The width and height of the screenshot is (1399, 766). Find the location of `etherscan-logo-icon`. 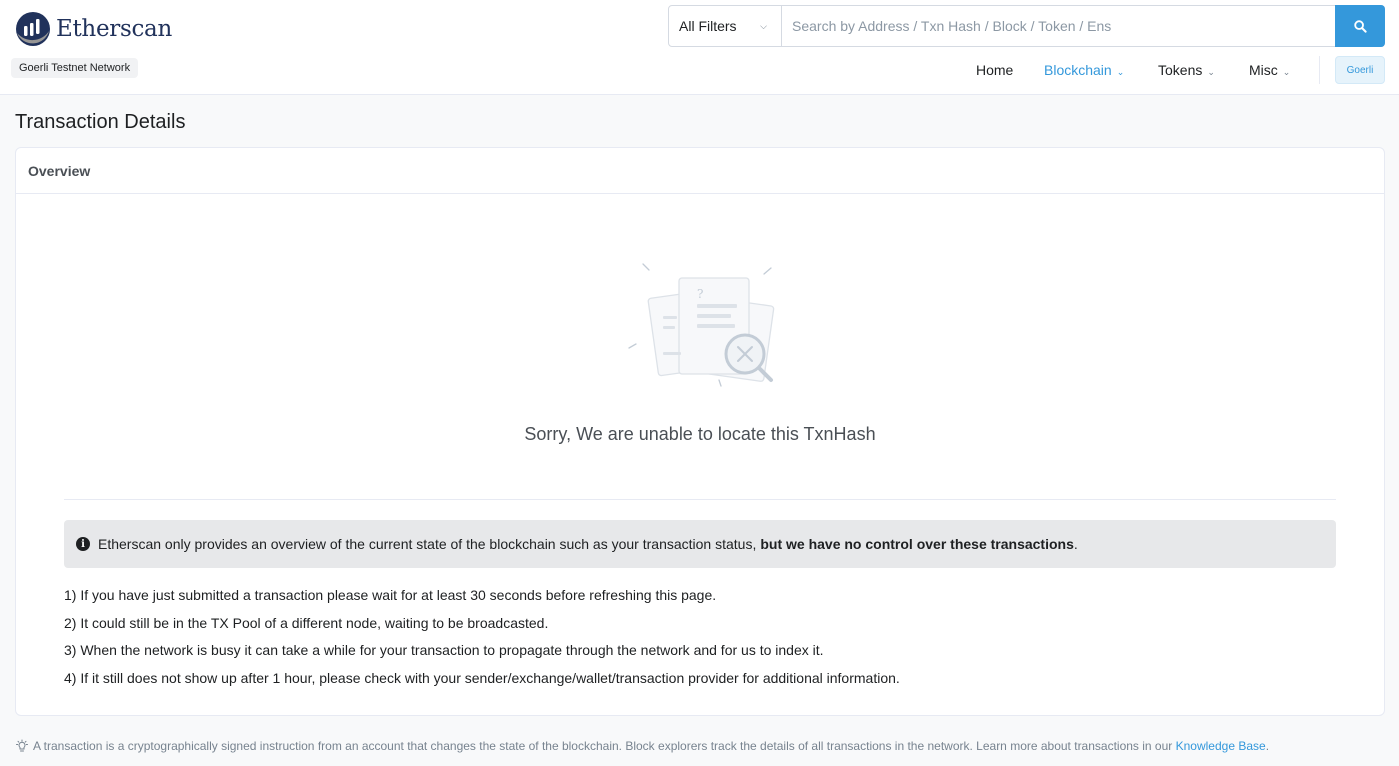

etherscan-logo-icon is located at coordinates (33, 29).